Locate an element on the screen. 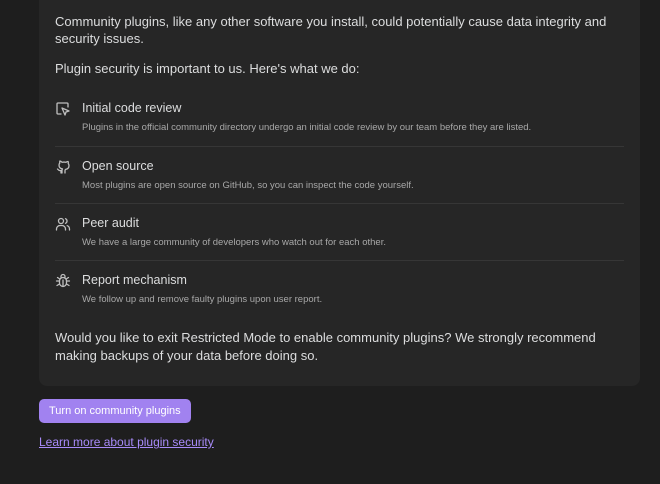 The image size is (660, 484). users-icon is located at coordinates (63, 224).